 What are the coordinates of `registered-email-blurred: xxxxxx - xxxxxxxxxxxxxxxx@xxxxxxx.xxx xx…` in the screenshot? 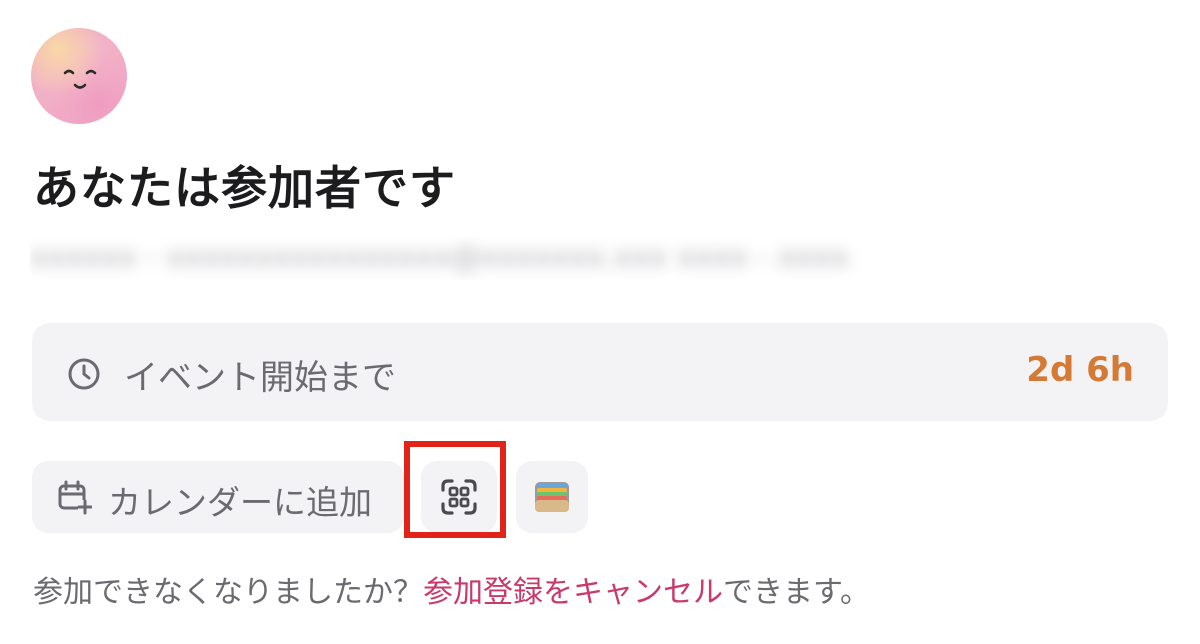 It's located at (440, 257).